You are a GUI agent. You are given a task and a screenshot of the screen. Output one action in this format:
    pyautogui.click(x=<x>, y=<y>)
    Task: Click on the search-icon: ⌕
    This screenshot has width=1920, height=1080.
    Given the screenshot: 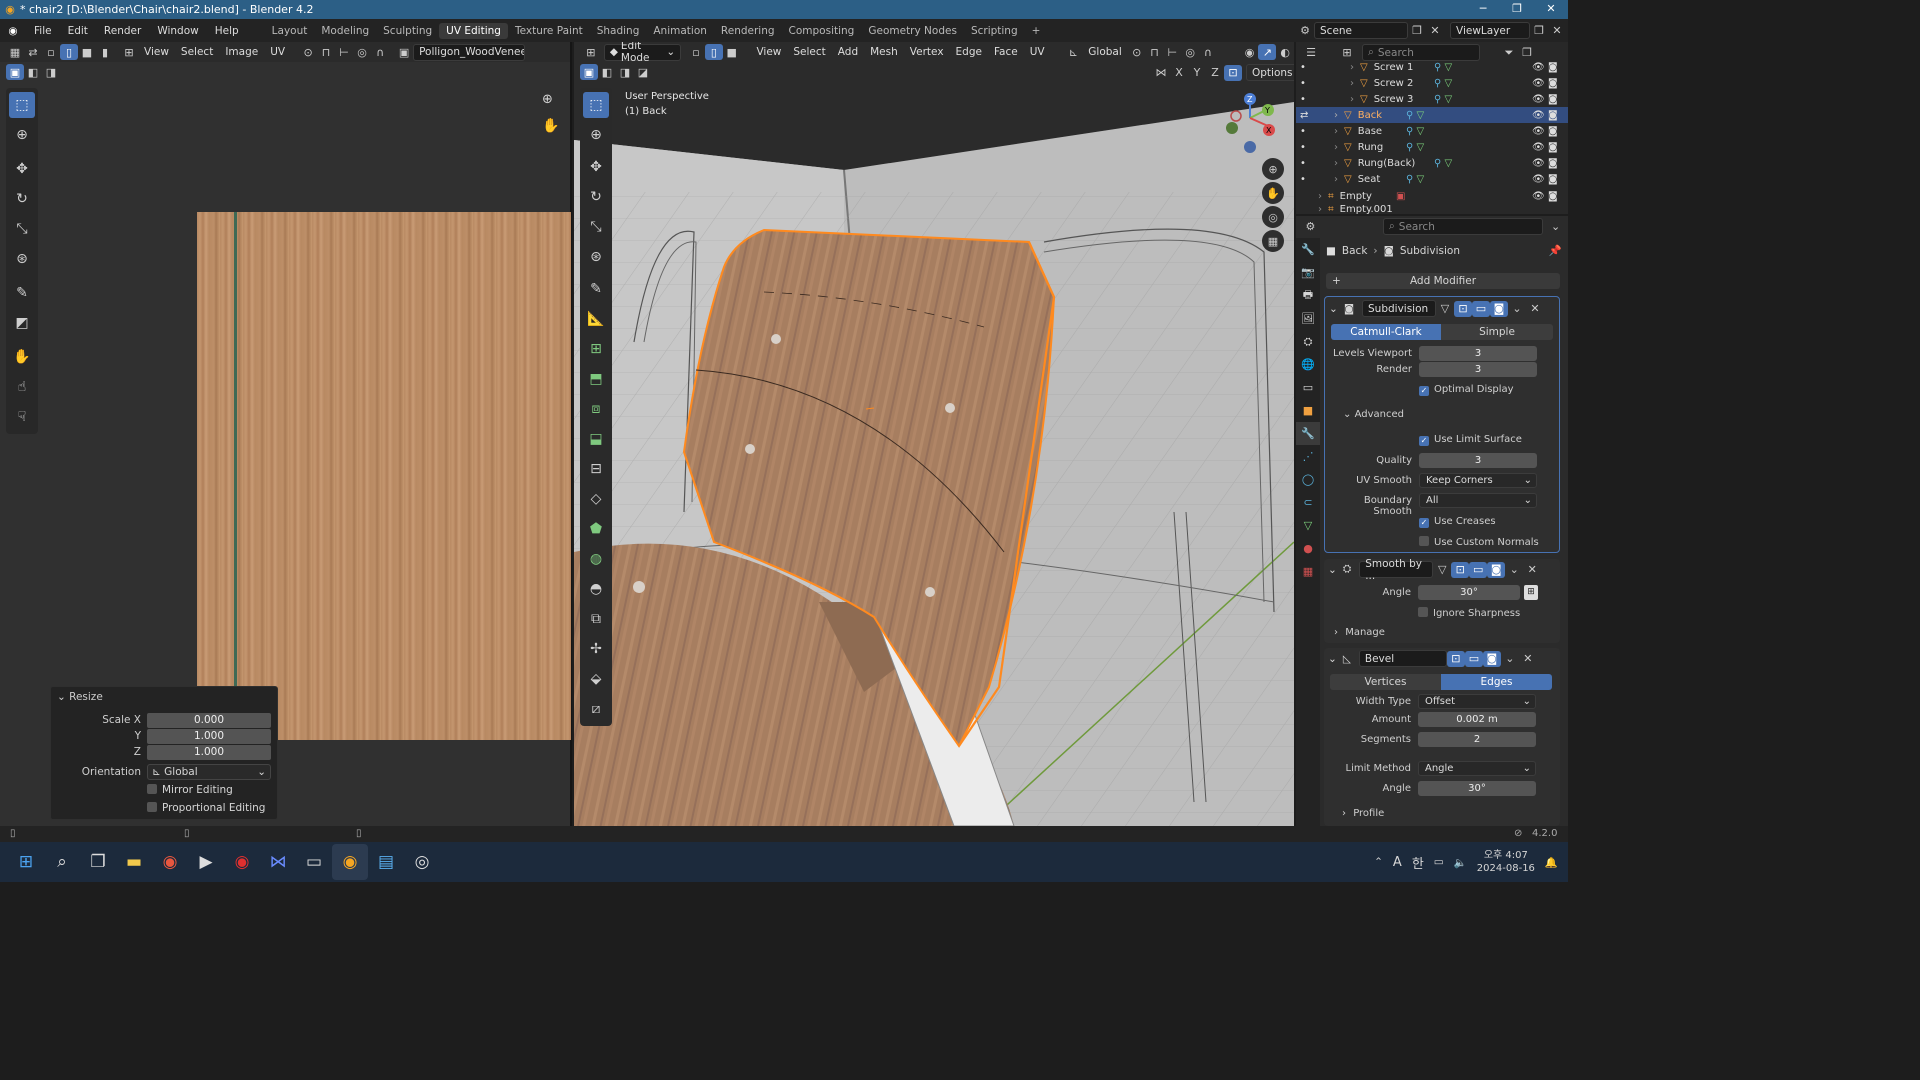 What is the action you would take?
    pyautogui.click(x=62, y=862)
    